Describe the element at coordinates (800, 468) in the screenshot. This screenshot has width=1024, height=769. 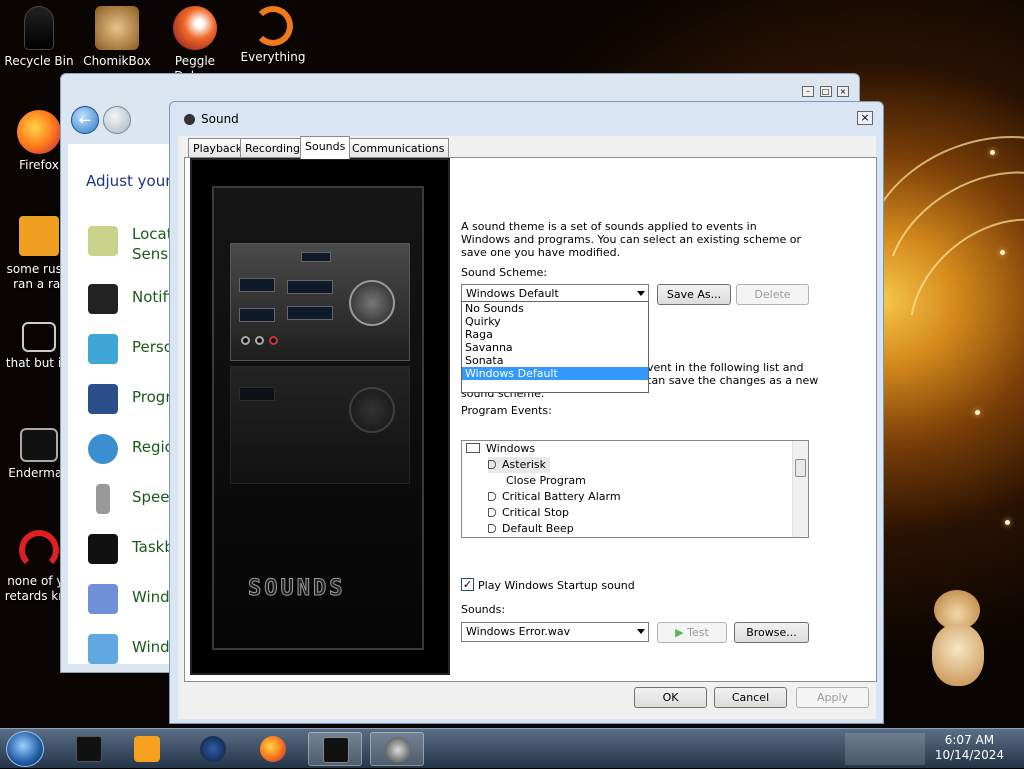
I see `scrollbar-thumb` at that location.